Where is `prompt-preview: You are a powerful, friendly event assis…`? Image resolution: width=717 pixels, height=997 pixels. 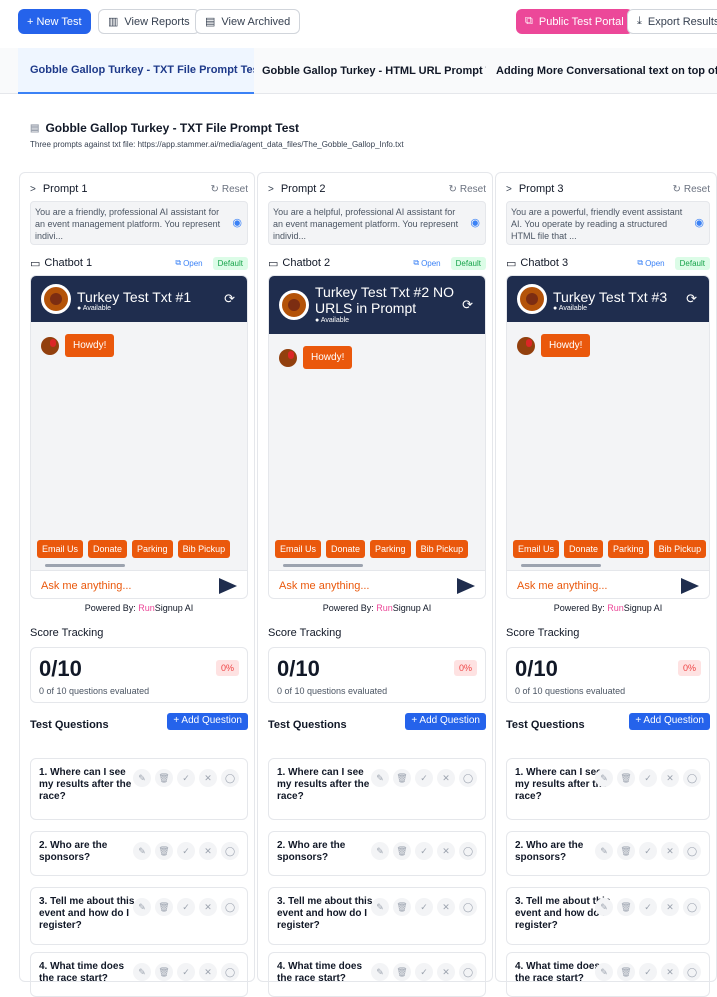
prompt-preview: You are a powerful, friendly event assis… is located at coordinates (608, 223).